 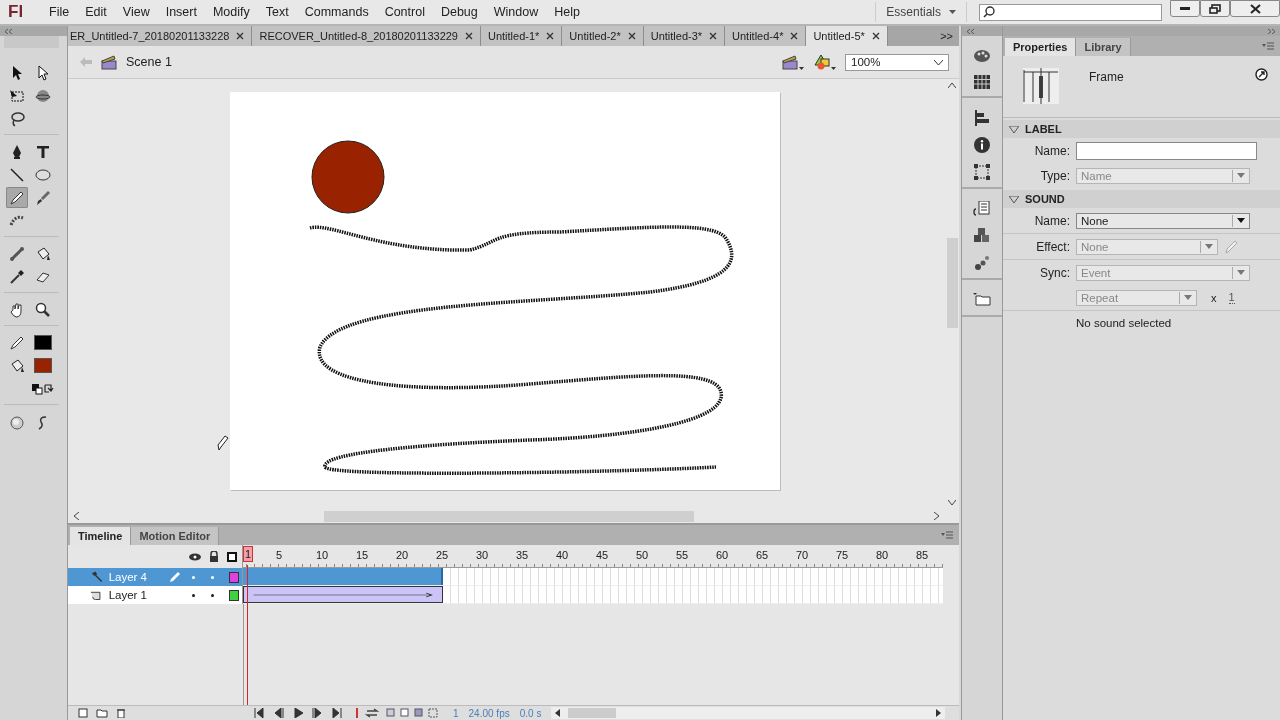 What do you see at coordinates (59, 12) in the screenshot?
I see `menu-item: File` at bounding box center [59, 12].